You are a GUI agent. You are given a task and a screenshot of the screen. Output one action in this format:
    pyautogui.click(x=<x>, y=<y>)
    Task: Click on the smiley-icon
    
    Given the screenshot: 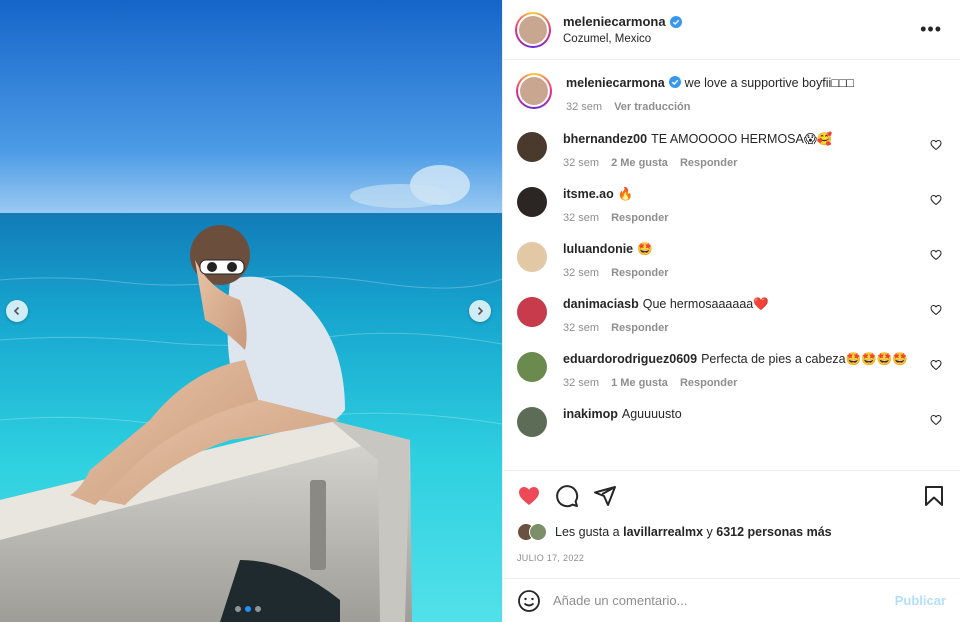 What is the action you would take?
    pyautogui.click(x=529, y=601)
    